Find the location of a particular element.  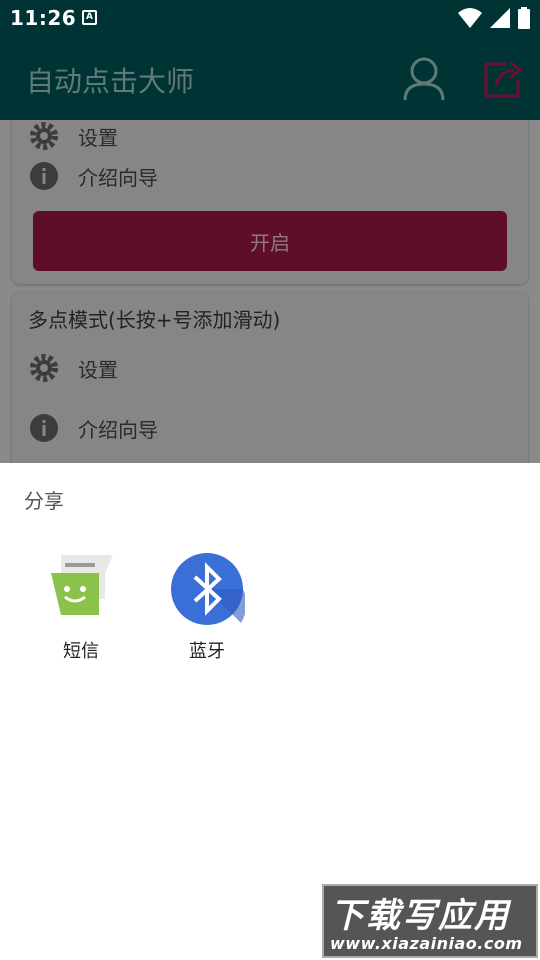

start-button: 开启 is located at coordinates (270, 241).